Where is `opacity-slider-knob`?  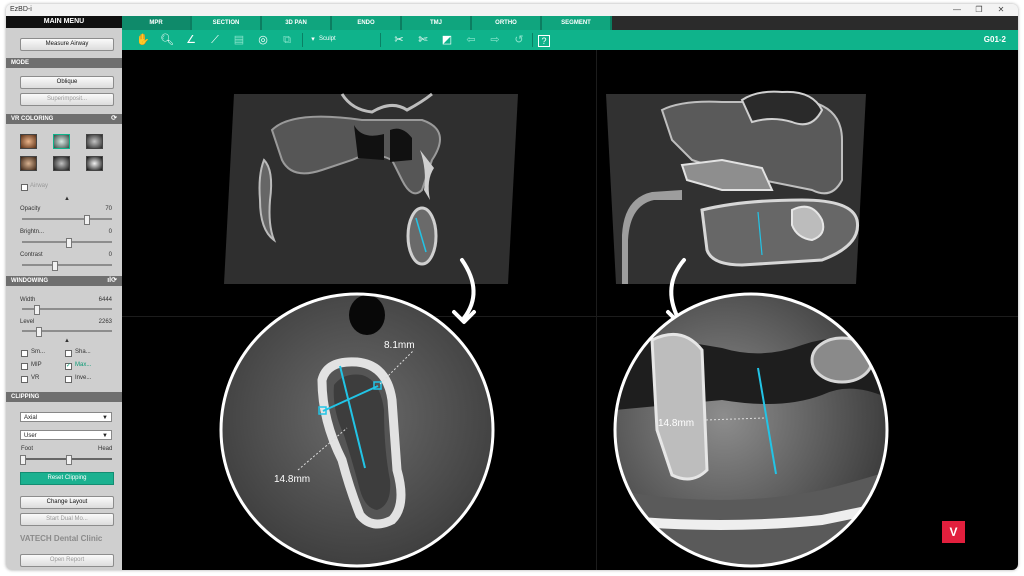
opacity-slider-knob is located at coordinates (87, 220).